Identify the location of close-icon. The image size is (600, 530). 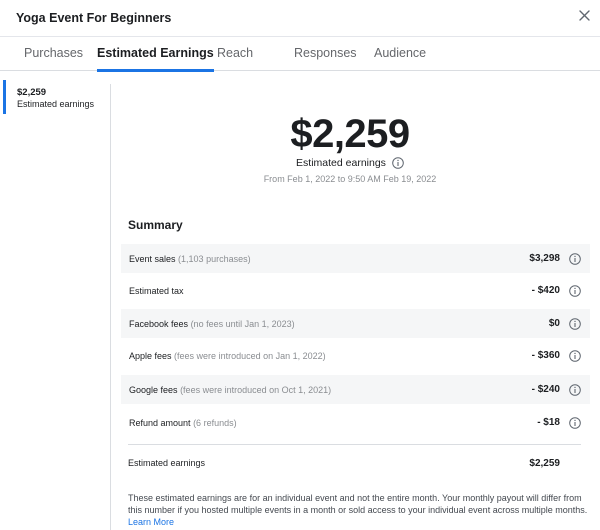
(584, 15).